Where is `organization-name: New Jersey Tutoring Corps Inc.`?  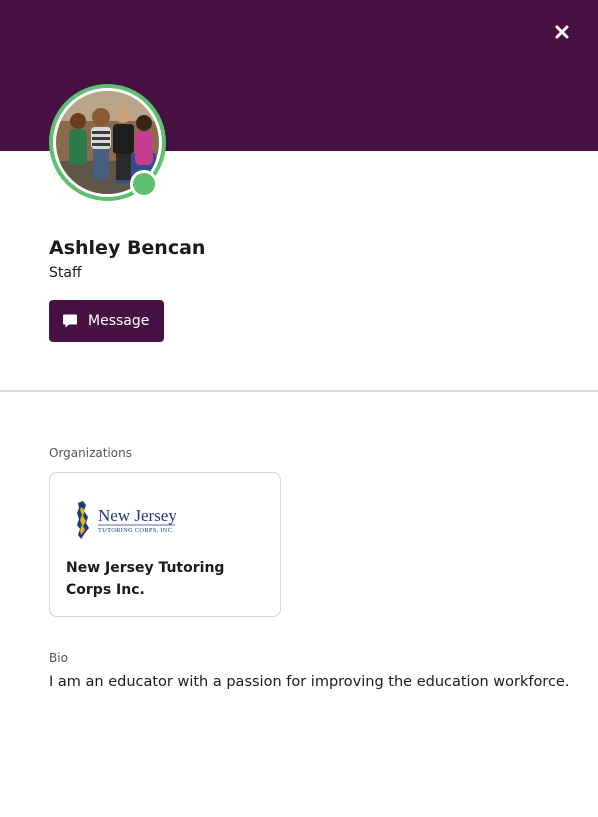 organization-name: New Jersey Tutoring Corps Inc. is located at coordinates (145, 579).